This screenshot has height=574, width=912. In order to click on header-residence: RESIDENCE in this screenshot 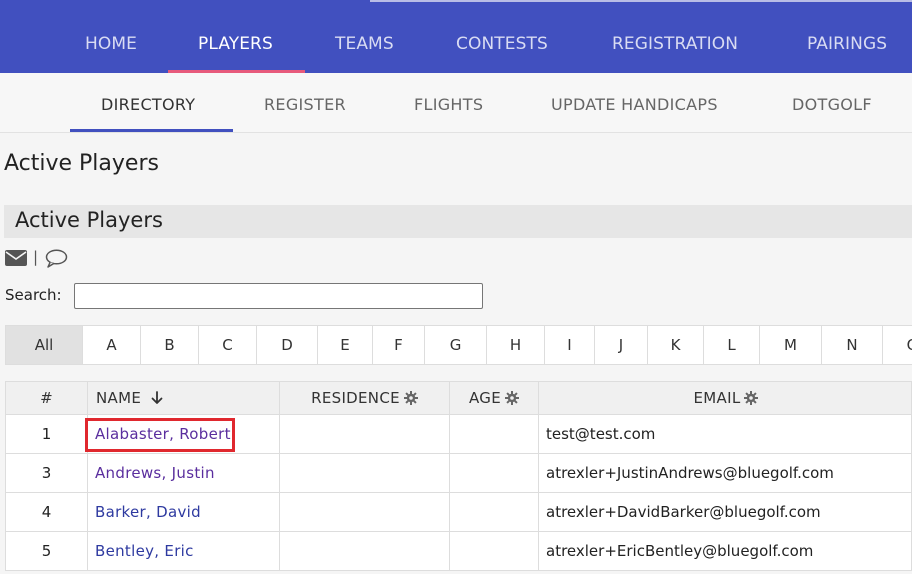, I will do `click(365, 398)`.